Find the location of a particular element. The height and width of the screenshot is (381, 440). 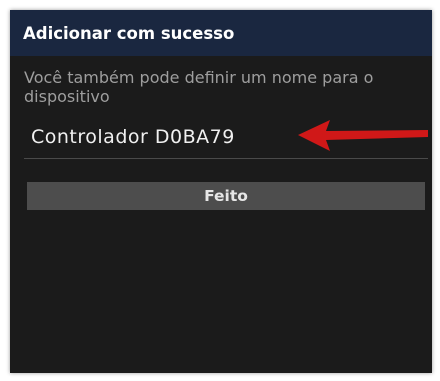

done-button: Feito is located at coordinates (226, 196).